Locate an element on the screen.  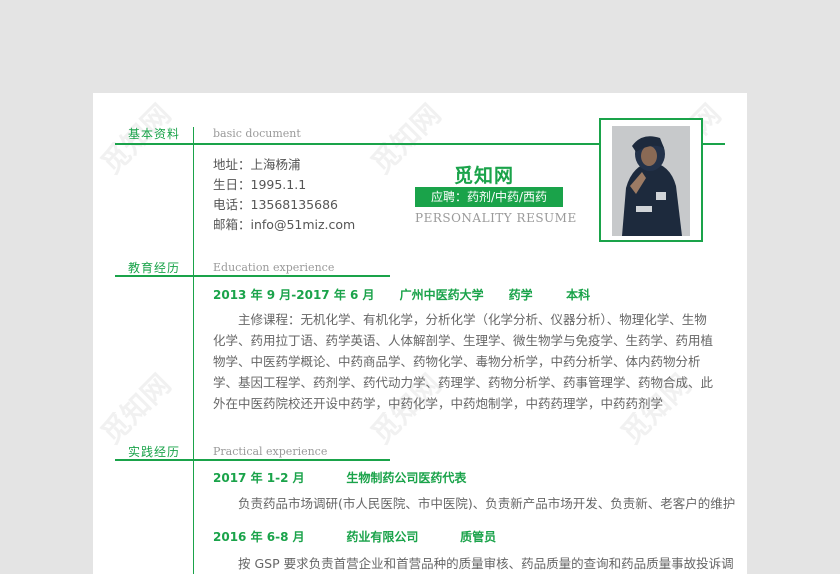
section-line-education is located at coordinates (252, 276).